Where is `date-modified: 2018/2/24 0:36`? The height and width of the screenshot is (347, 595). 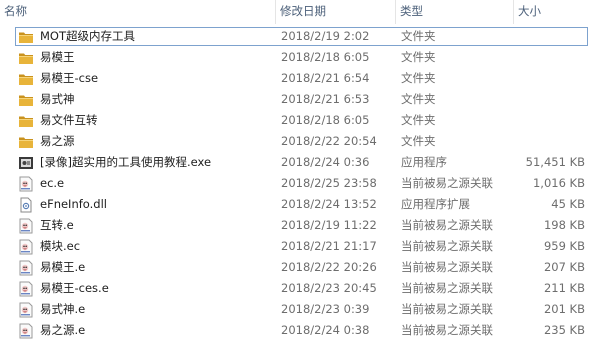 date-modified: 2018/2/24 0:36 is located at coordinates (325, 162).